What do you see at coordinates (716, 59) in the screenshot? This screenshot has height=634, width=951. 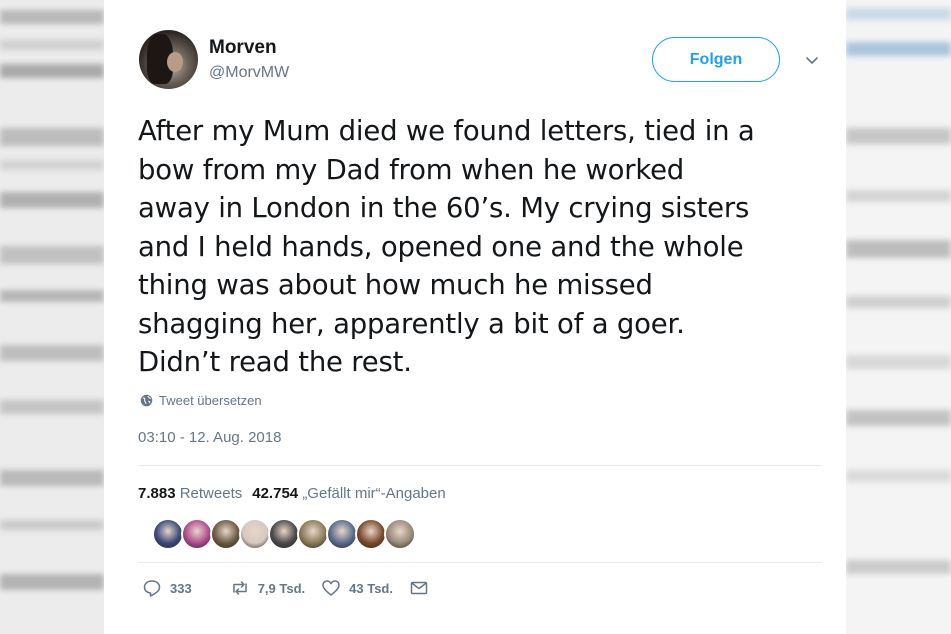 I see `follow-button: Folgen` at bounding box center [716, 59].